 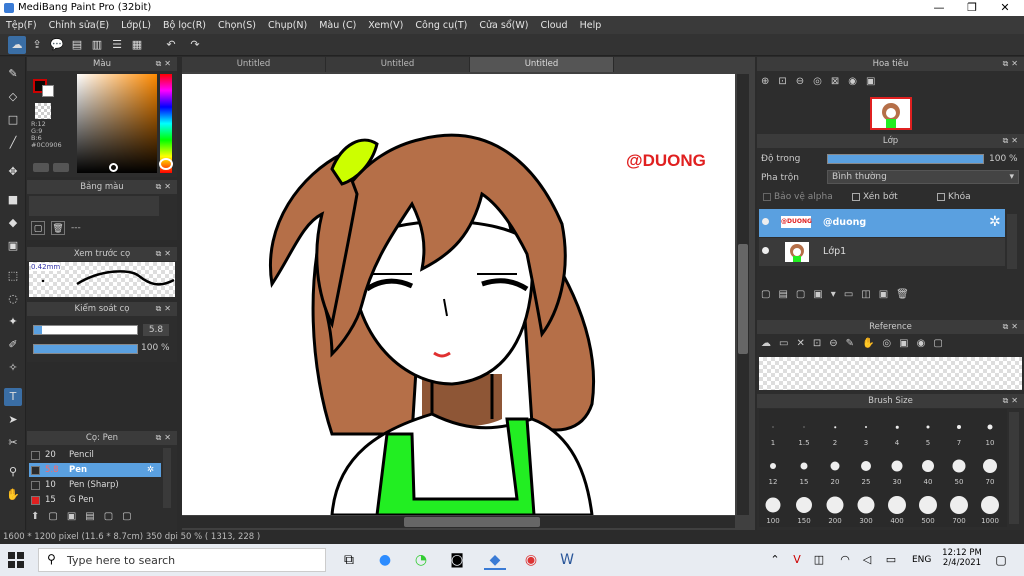 I want to click on eraser-tool-icon: ◇, so click(x=13, y=97).